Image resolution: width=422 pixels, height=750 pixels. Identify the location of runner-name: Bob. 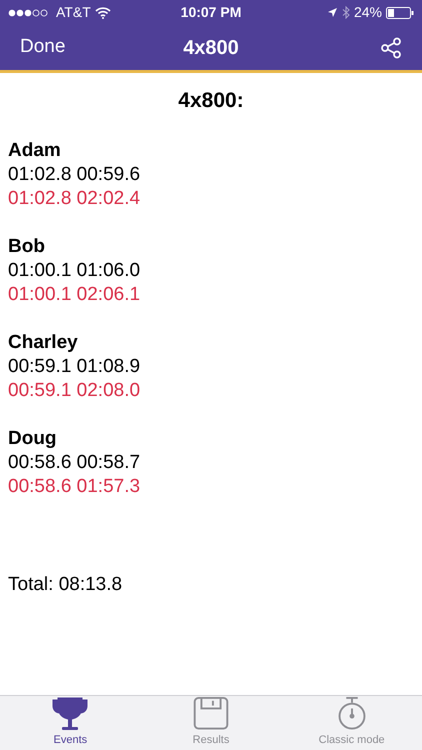
(27, 246).